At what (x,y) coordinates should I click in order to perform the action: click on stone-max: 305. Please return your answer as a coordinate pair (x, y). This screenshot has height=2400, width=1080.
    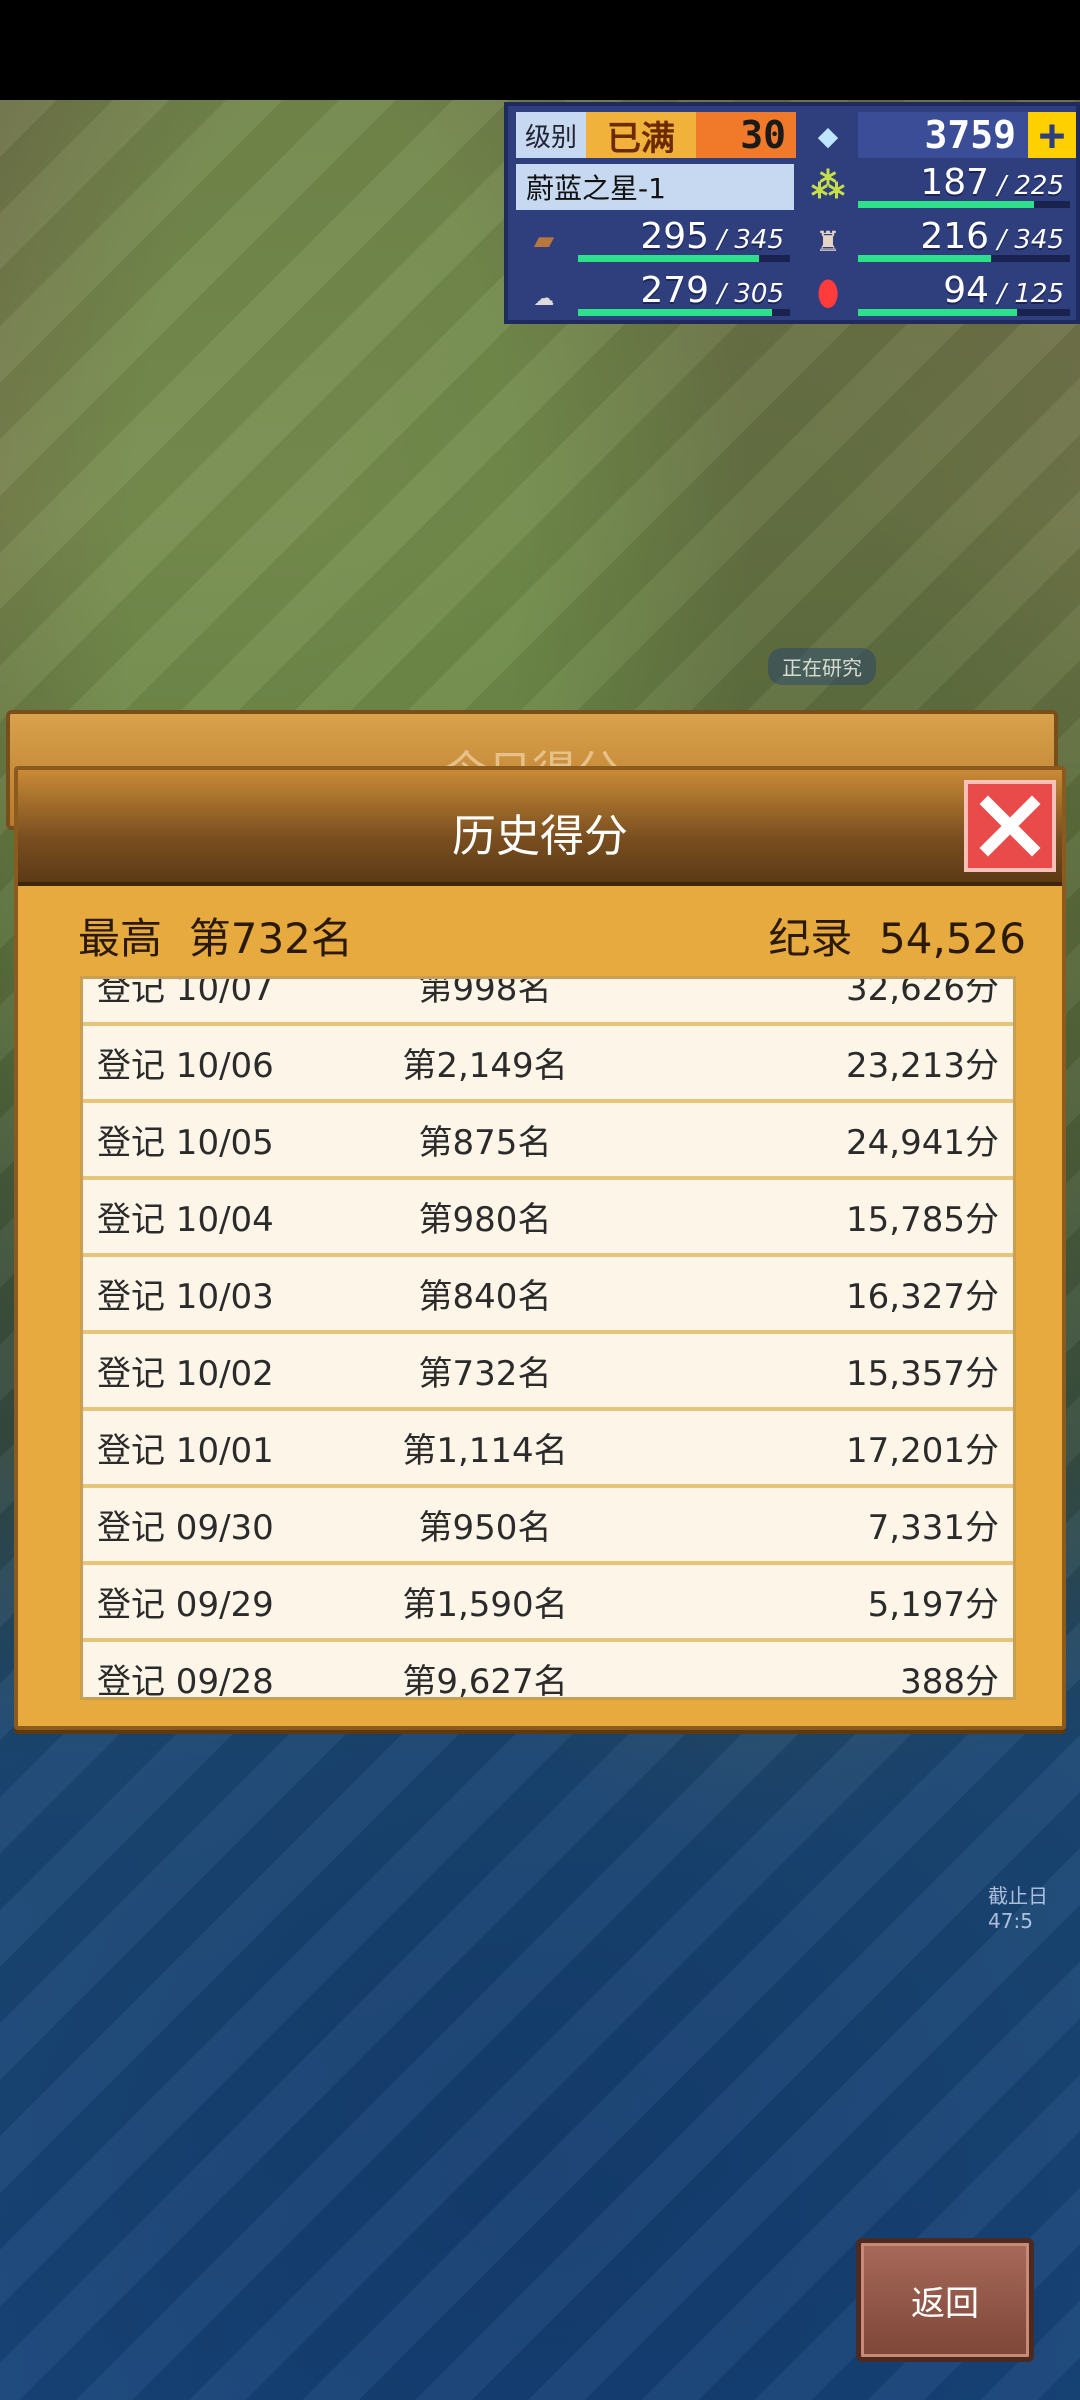
    Looking at the image, I should click on (759, 294).